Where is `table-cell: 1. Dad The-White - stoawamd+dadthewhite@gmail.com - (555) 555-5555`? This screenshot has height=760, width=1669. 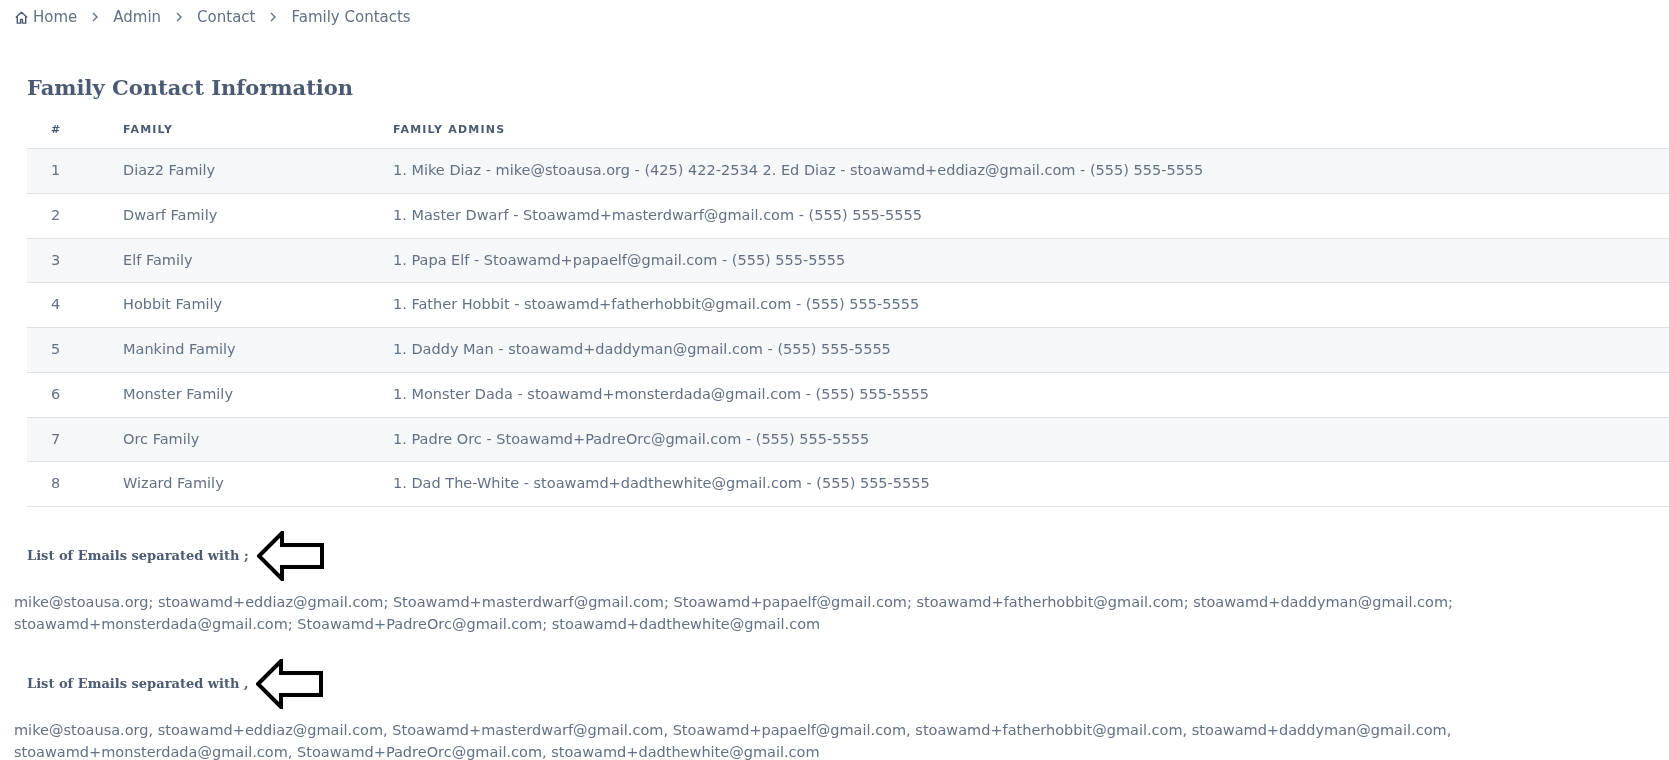
table-cell: 1. Dad The-White - stoawamd+dadthewhite@gmail.com - (555) 555-5555 is located at coordinates (1031, 484).